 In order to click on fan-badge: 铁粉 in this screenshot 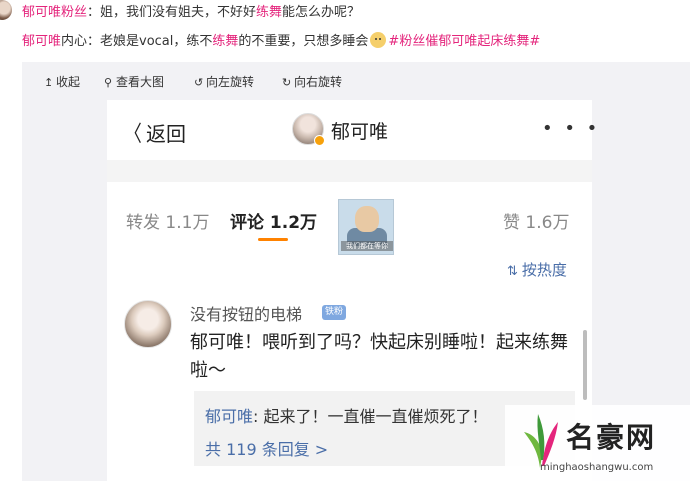, I will do `click(334, 312)`.